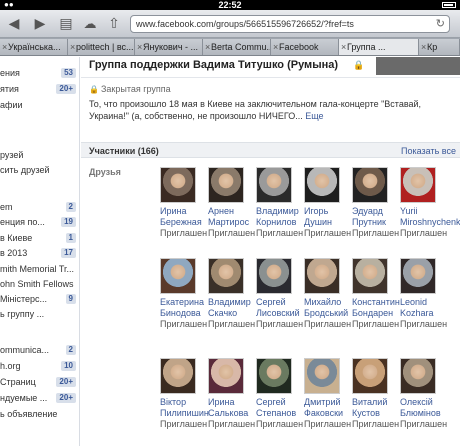 This screenshot has height=446, width=460. Describe the element at coordinates (39, 170) in the screenshot. I see `sidebar-item: сить друзей` at that location.